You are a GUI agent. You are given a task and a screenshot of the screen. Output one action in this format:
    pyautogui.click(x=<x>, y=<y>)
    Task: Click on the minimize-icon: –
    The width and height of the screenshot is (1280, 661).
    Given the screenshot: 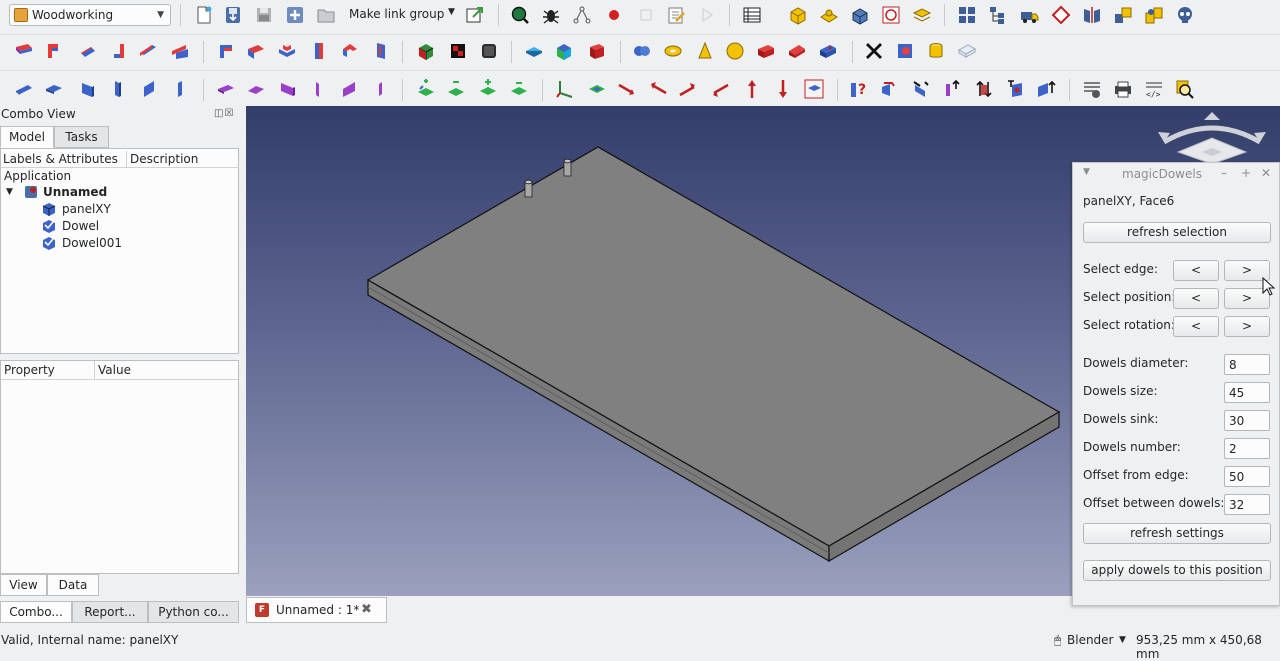 What is the action you would take?
    pyautogui.click(x=1224, y=173)
    